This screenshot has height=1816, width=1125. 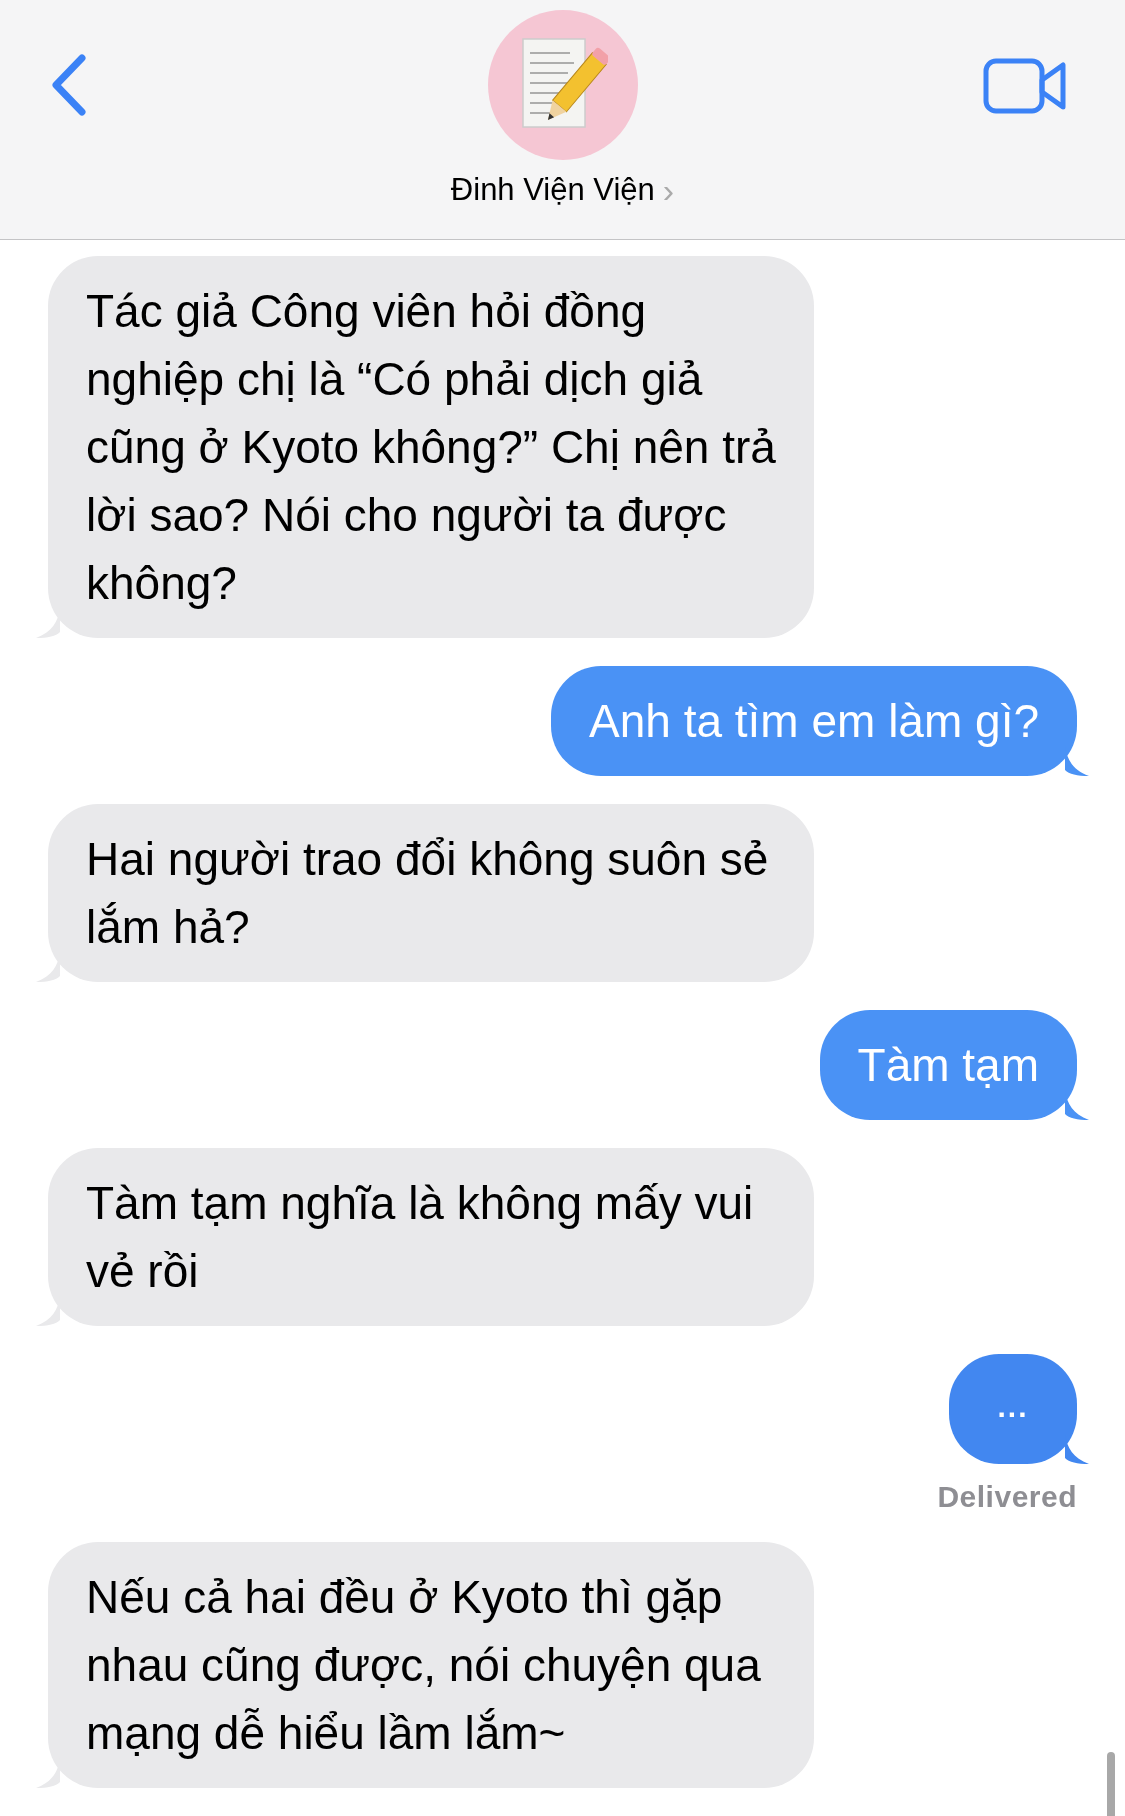 I want to click on message-bubble: Nếu cả hai đều ở Kyoto thì gặp nhau cũng được, nói chuyện qua mạng dễ hiểu lầm lắm~, so click(x=431, y=1665).